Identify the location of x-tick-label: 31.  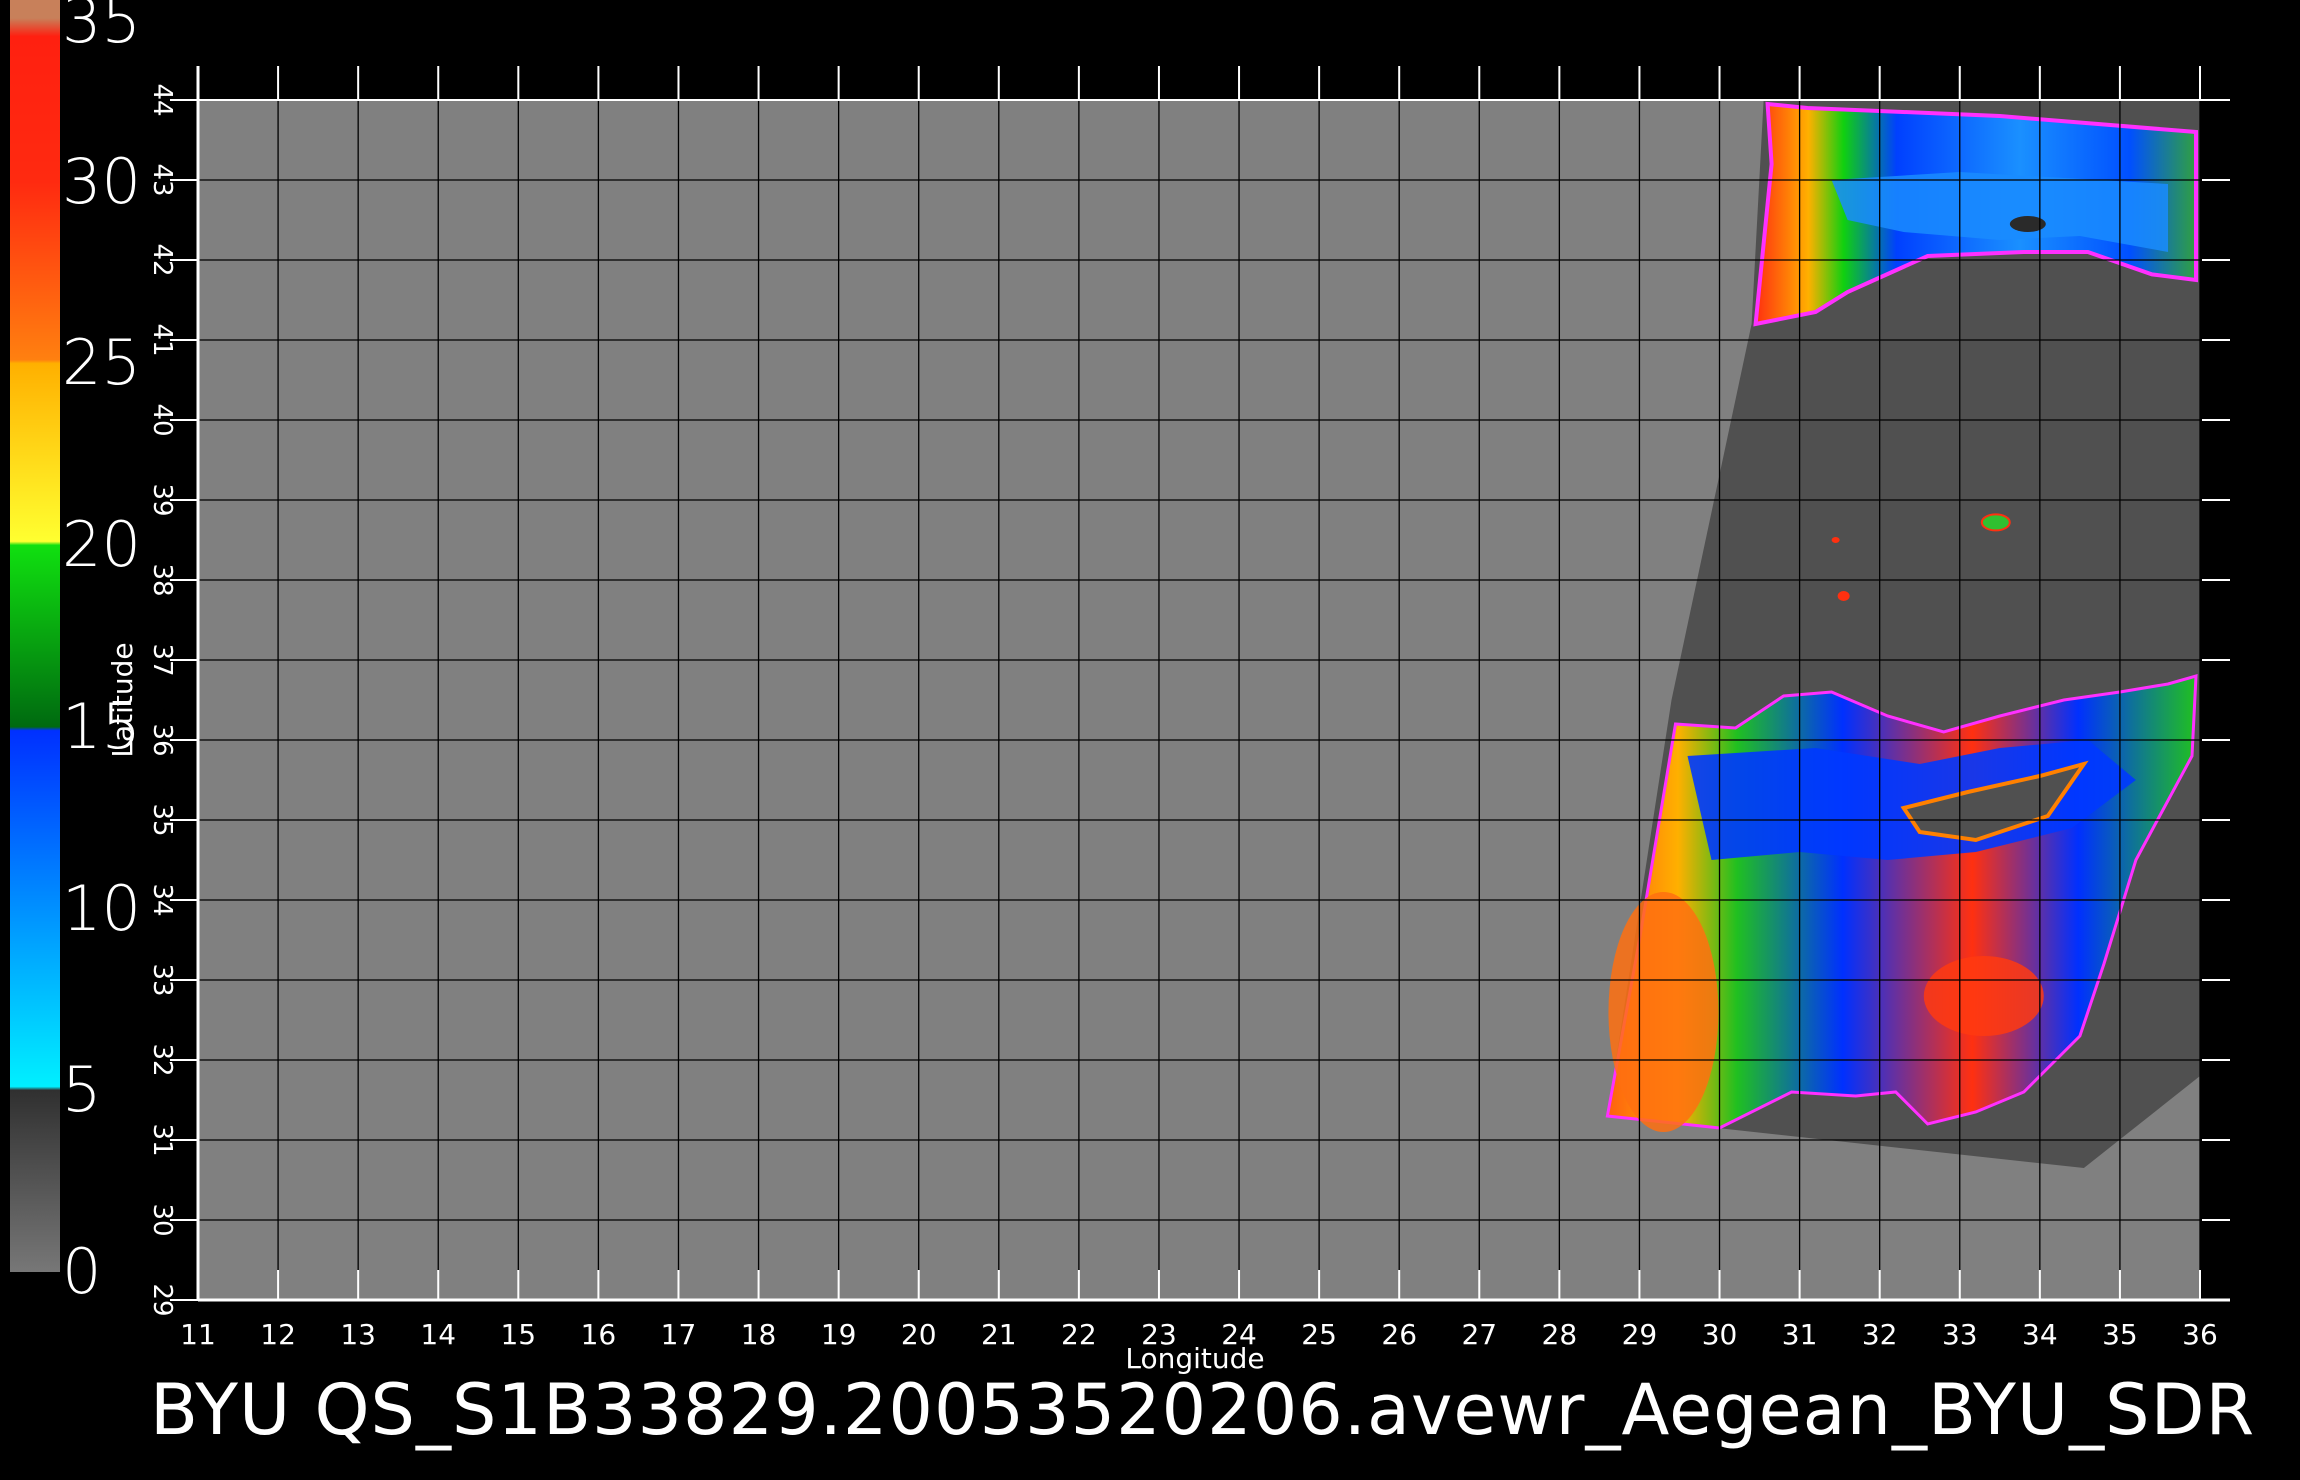
(1800, 1334).